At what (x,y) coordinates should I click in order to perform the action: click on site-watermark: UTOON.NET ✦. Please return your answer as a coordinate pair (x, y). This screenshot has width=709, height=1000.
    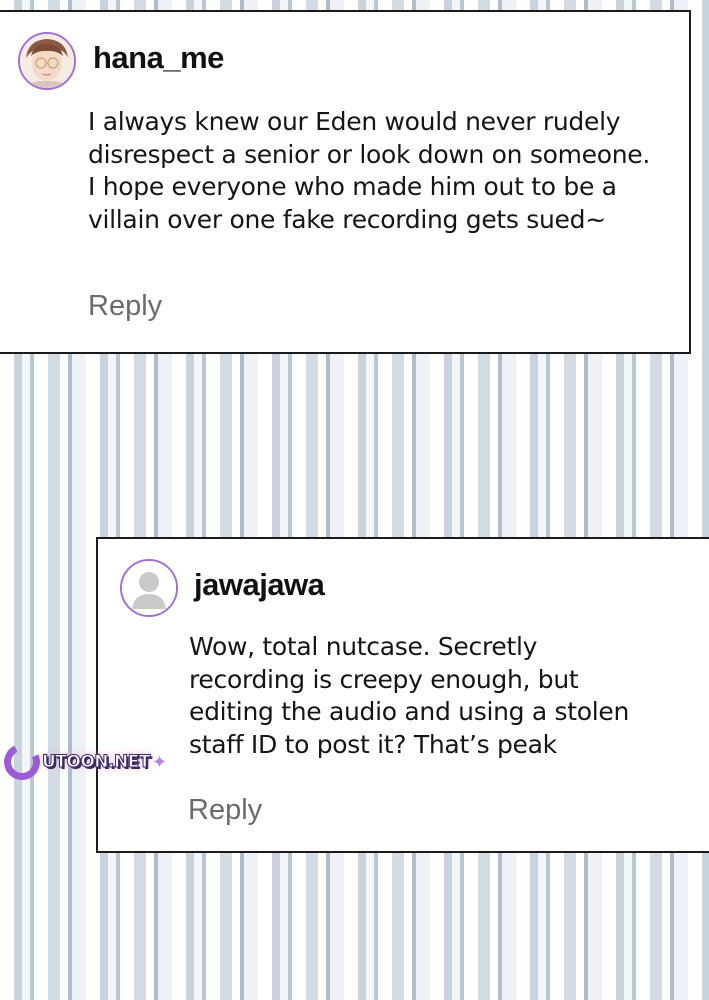
    Looking at the image, I should click on (92, 762).